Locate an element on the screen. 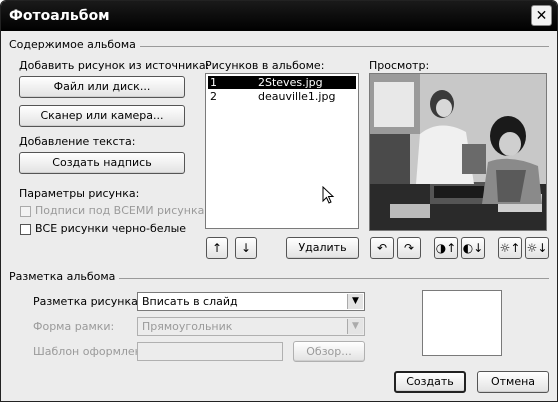 Image resolution: width=558 pixels, height=402 pixels. photo-preview is located at coordinates (458, 152).